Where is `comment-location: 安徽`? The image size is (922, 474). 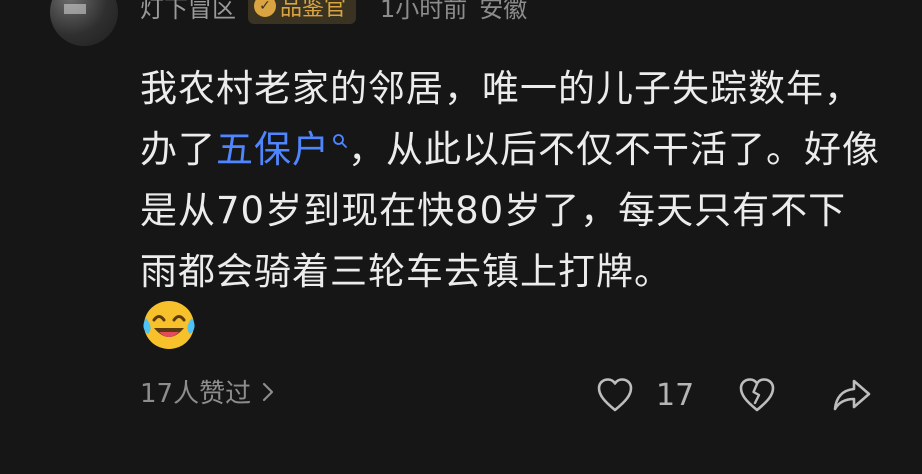
comment-location: 安徽 is located at coordinates (503, 11).